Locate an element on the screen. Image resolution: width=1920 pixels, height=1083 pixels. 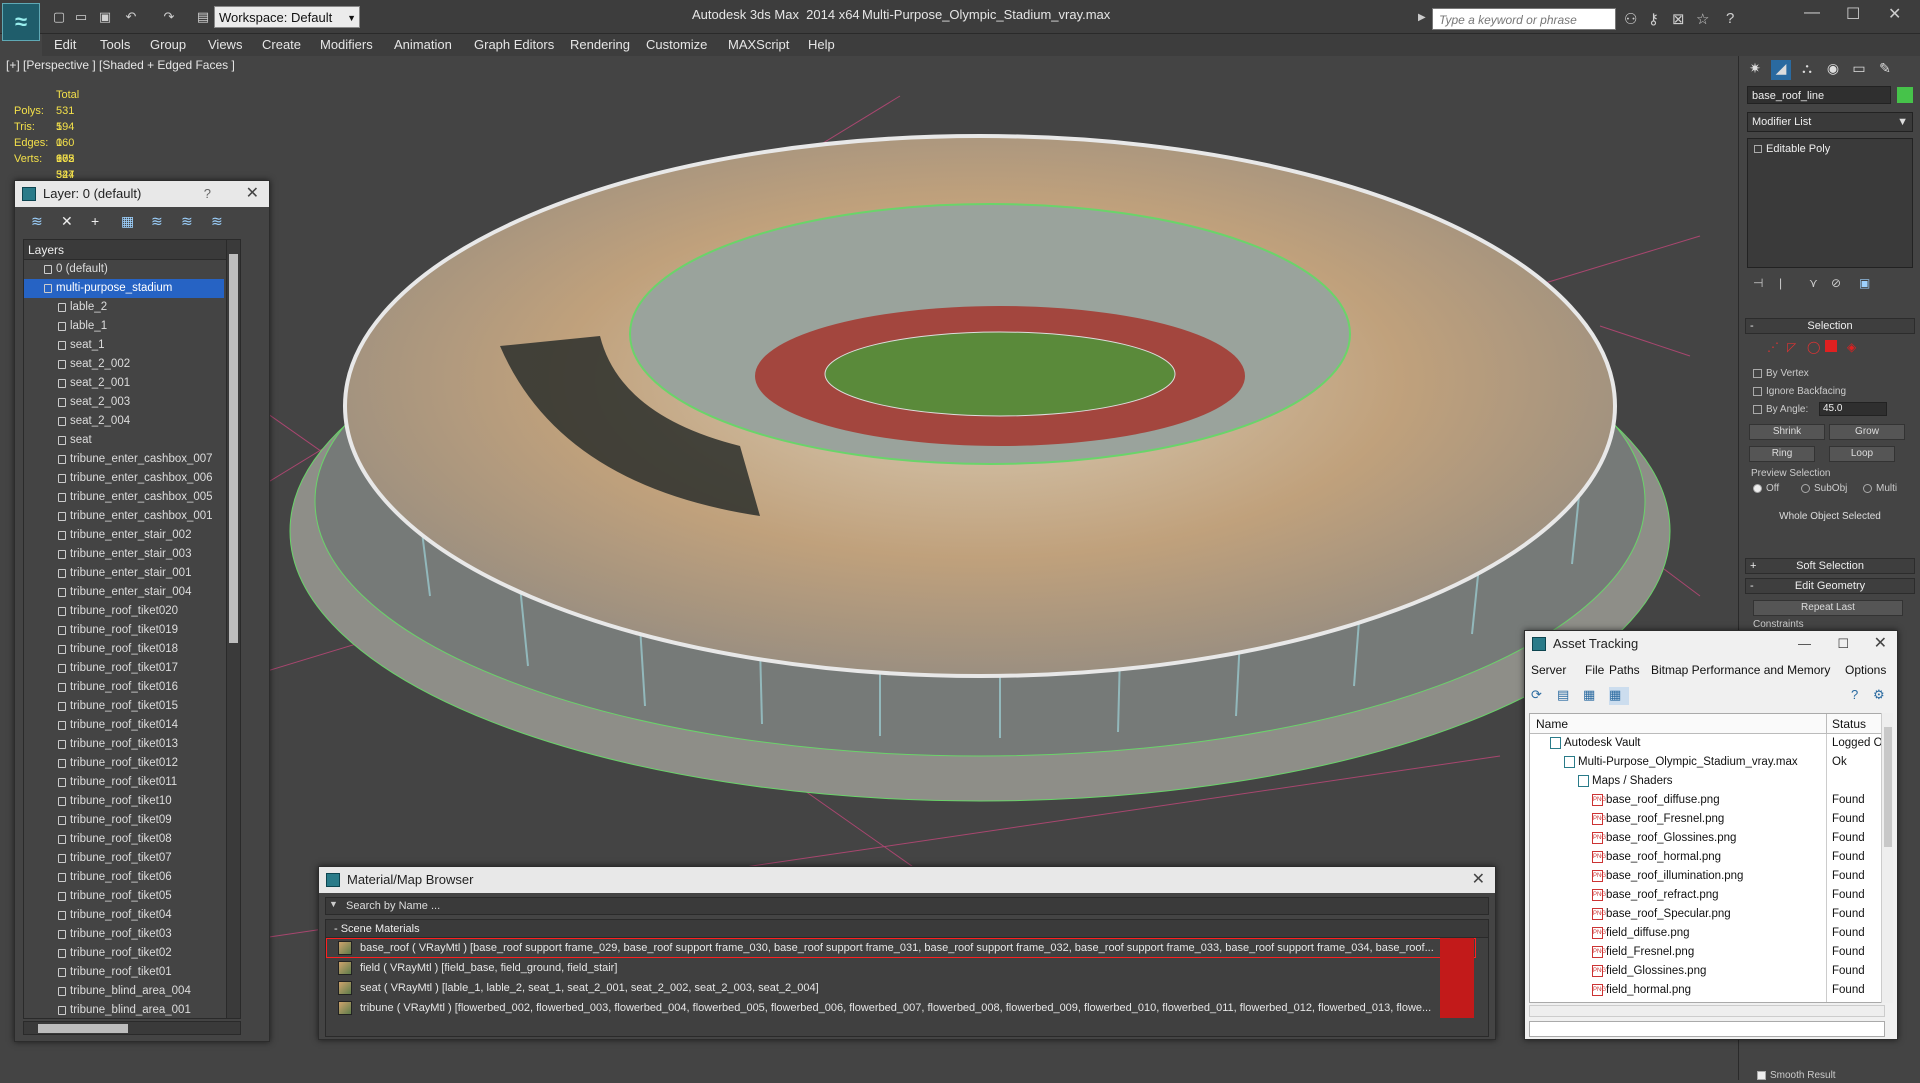
layer-object-row: tribune_roof_tiket018 is located at coordinates (124, 649).